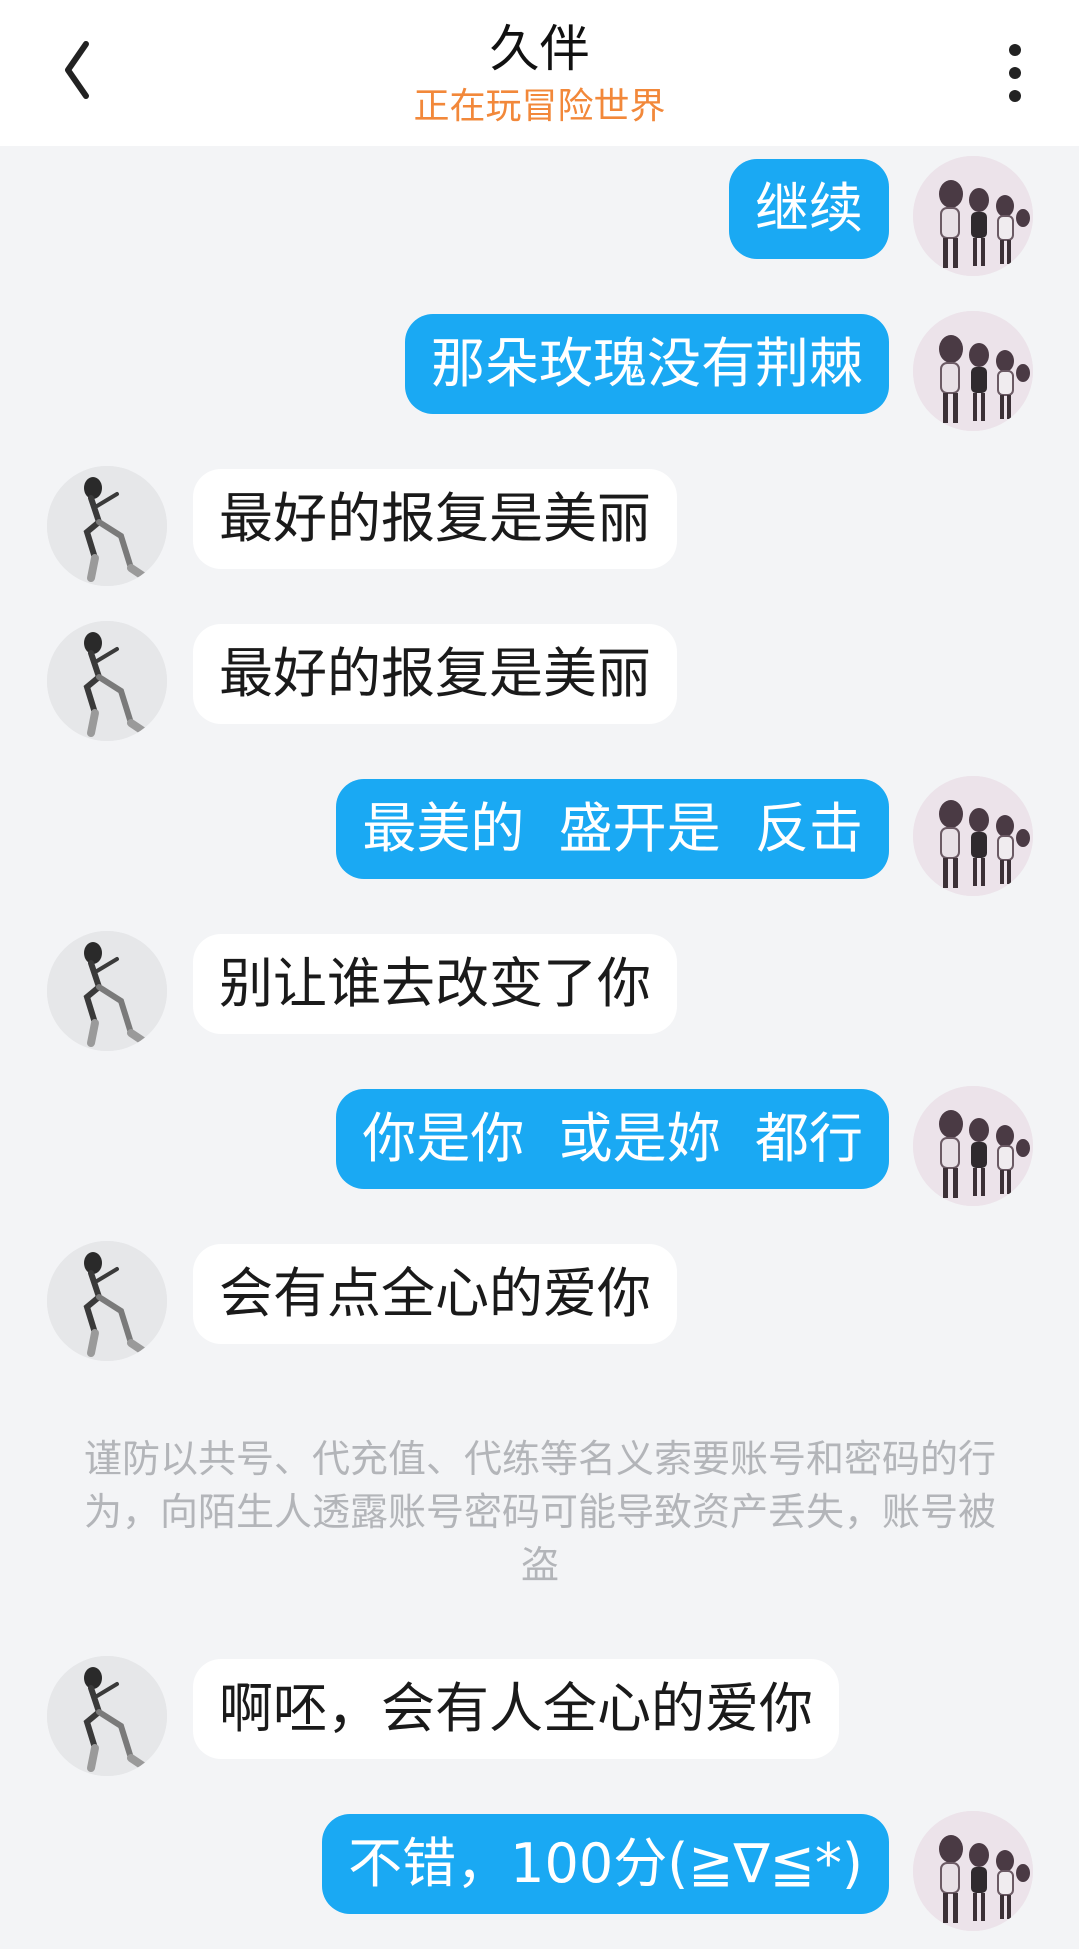 Image resolution: width=1079 pixels, height=1949 pixels. I want to click on chat-header: 久伴 正在玩冒险世界, so click(539, 73).